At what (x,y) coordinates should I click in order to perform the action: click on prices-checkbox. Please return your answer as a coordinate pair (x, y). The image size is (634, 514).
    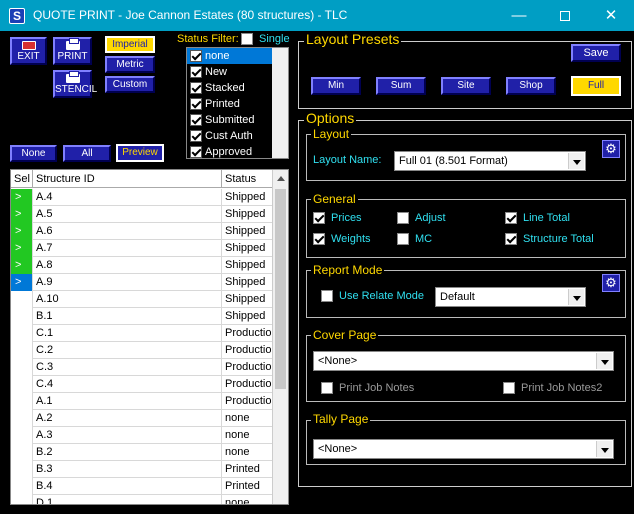
    Looking at the image, I should click on (319, 218).